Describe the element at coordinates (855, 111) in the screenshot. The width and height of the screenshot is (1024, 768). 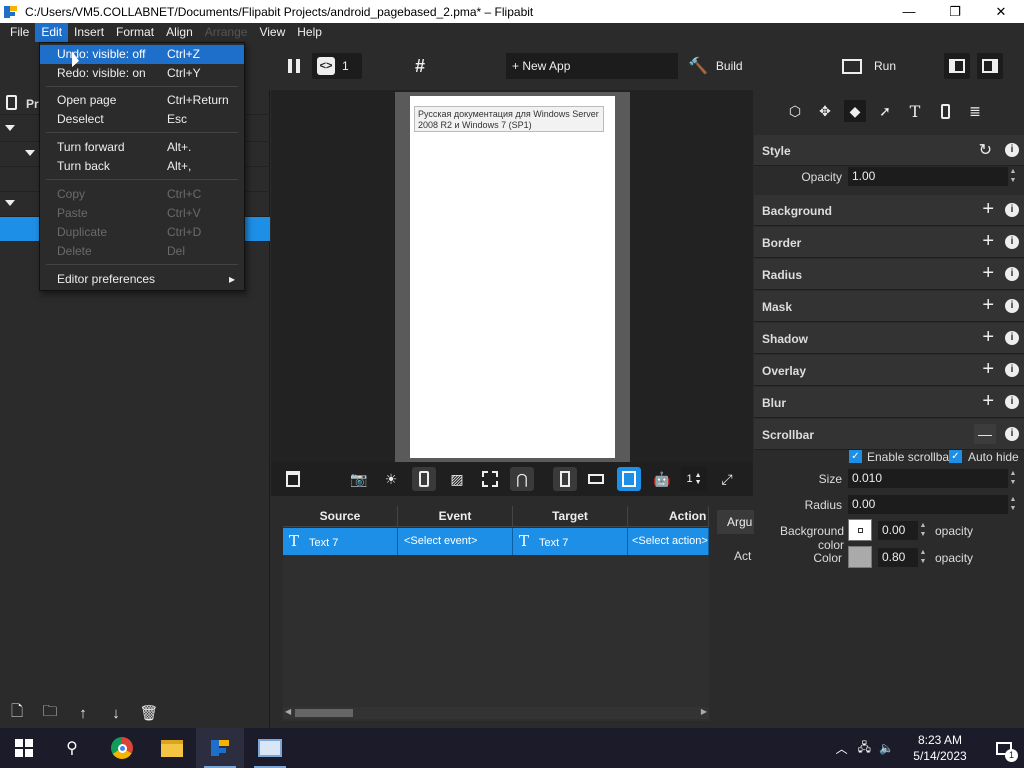
I see `paint-bucket-icon: ◆` at that location.